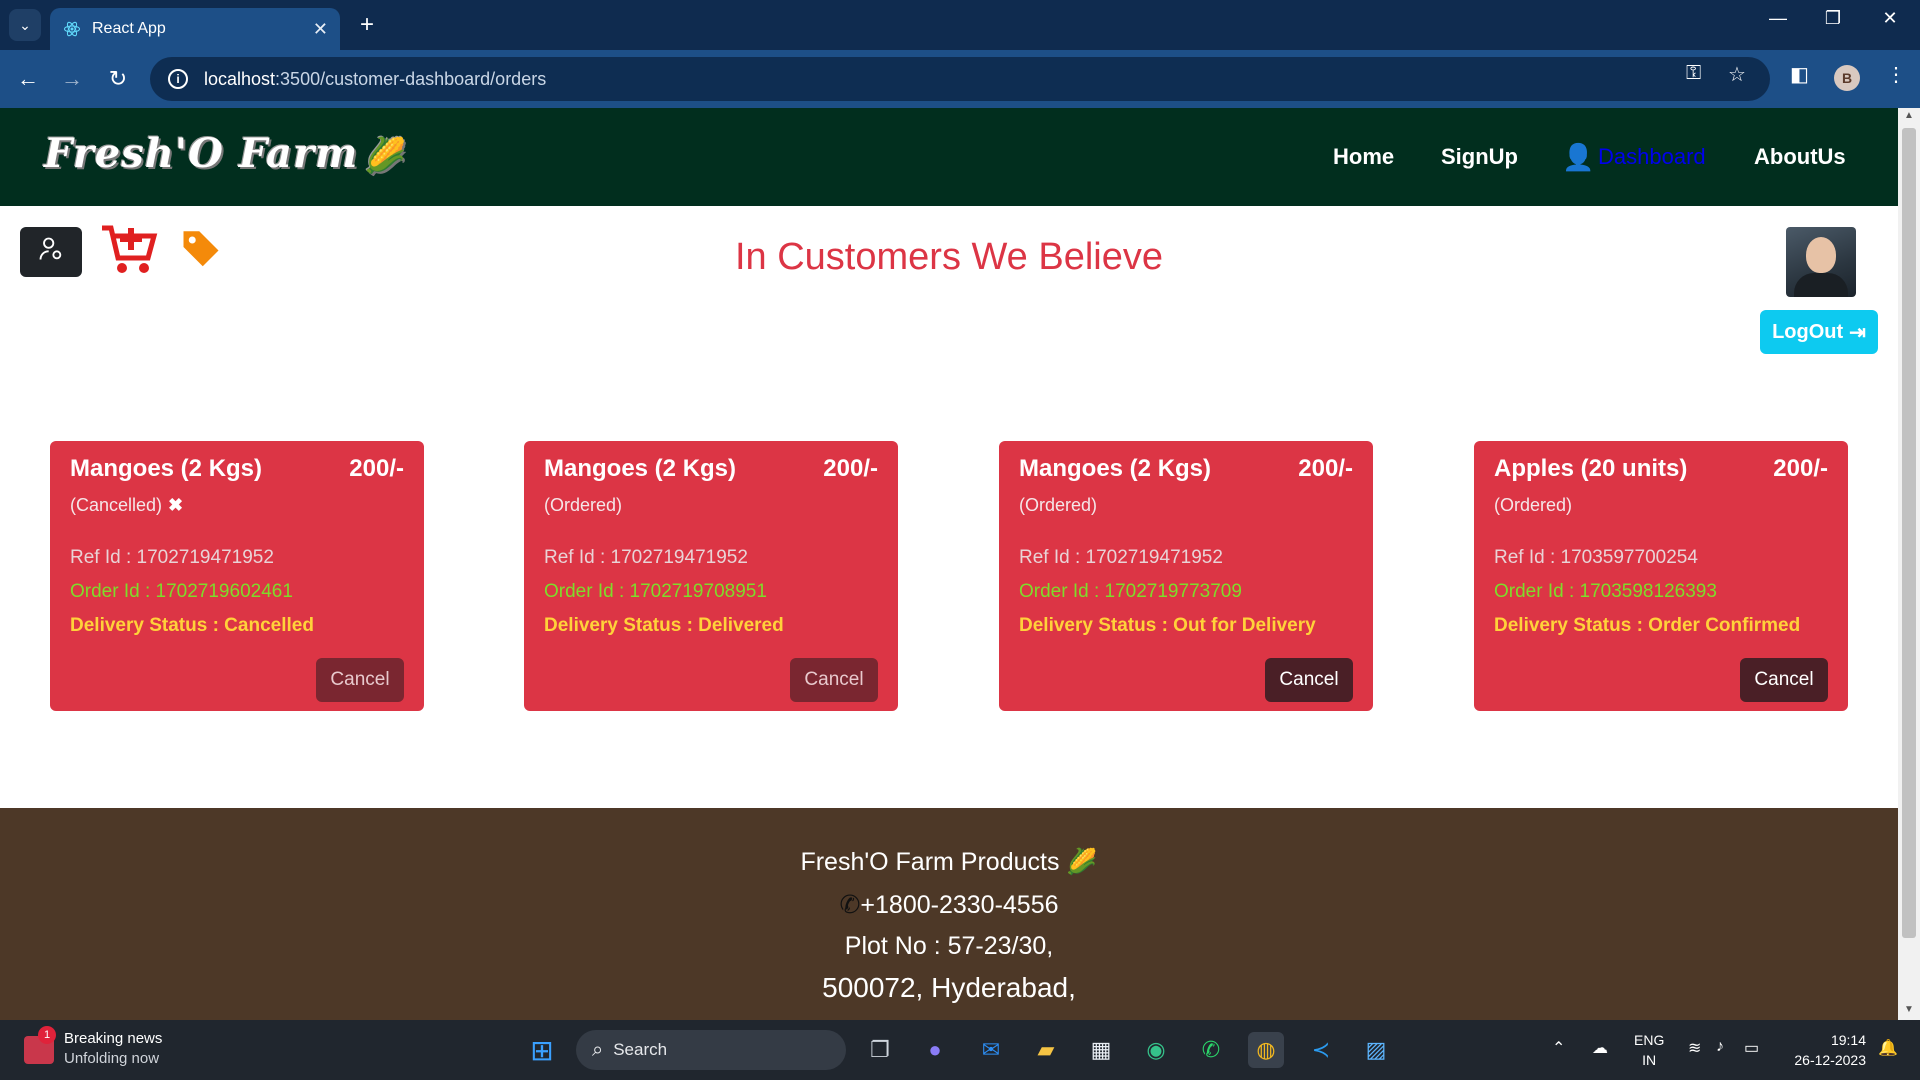 This screenshot has height=1080, width=1920. Describe the element at coordinates (1819, 332) in the screenshot. I see `logout-button: LogOut ⇥` at that location.